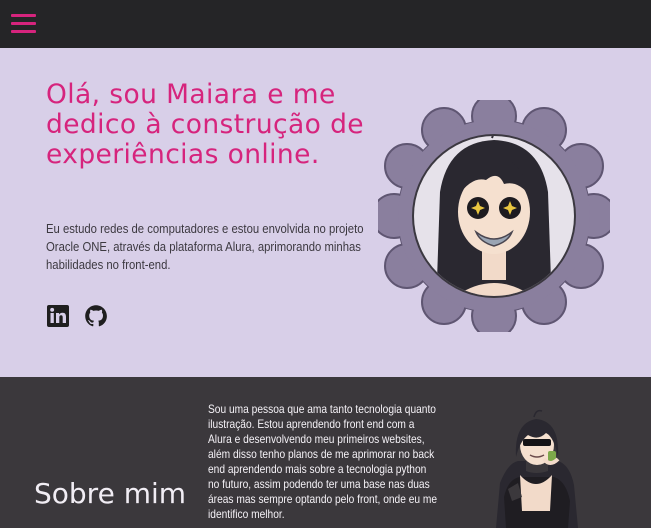  What do you see at coordinates (110, 493) in the screenshot?
I see `about-title: Sobre mim` at bounding box center [110, 493].